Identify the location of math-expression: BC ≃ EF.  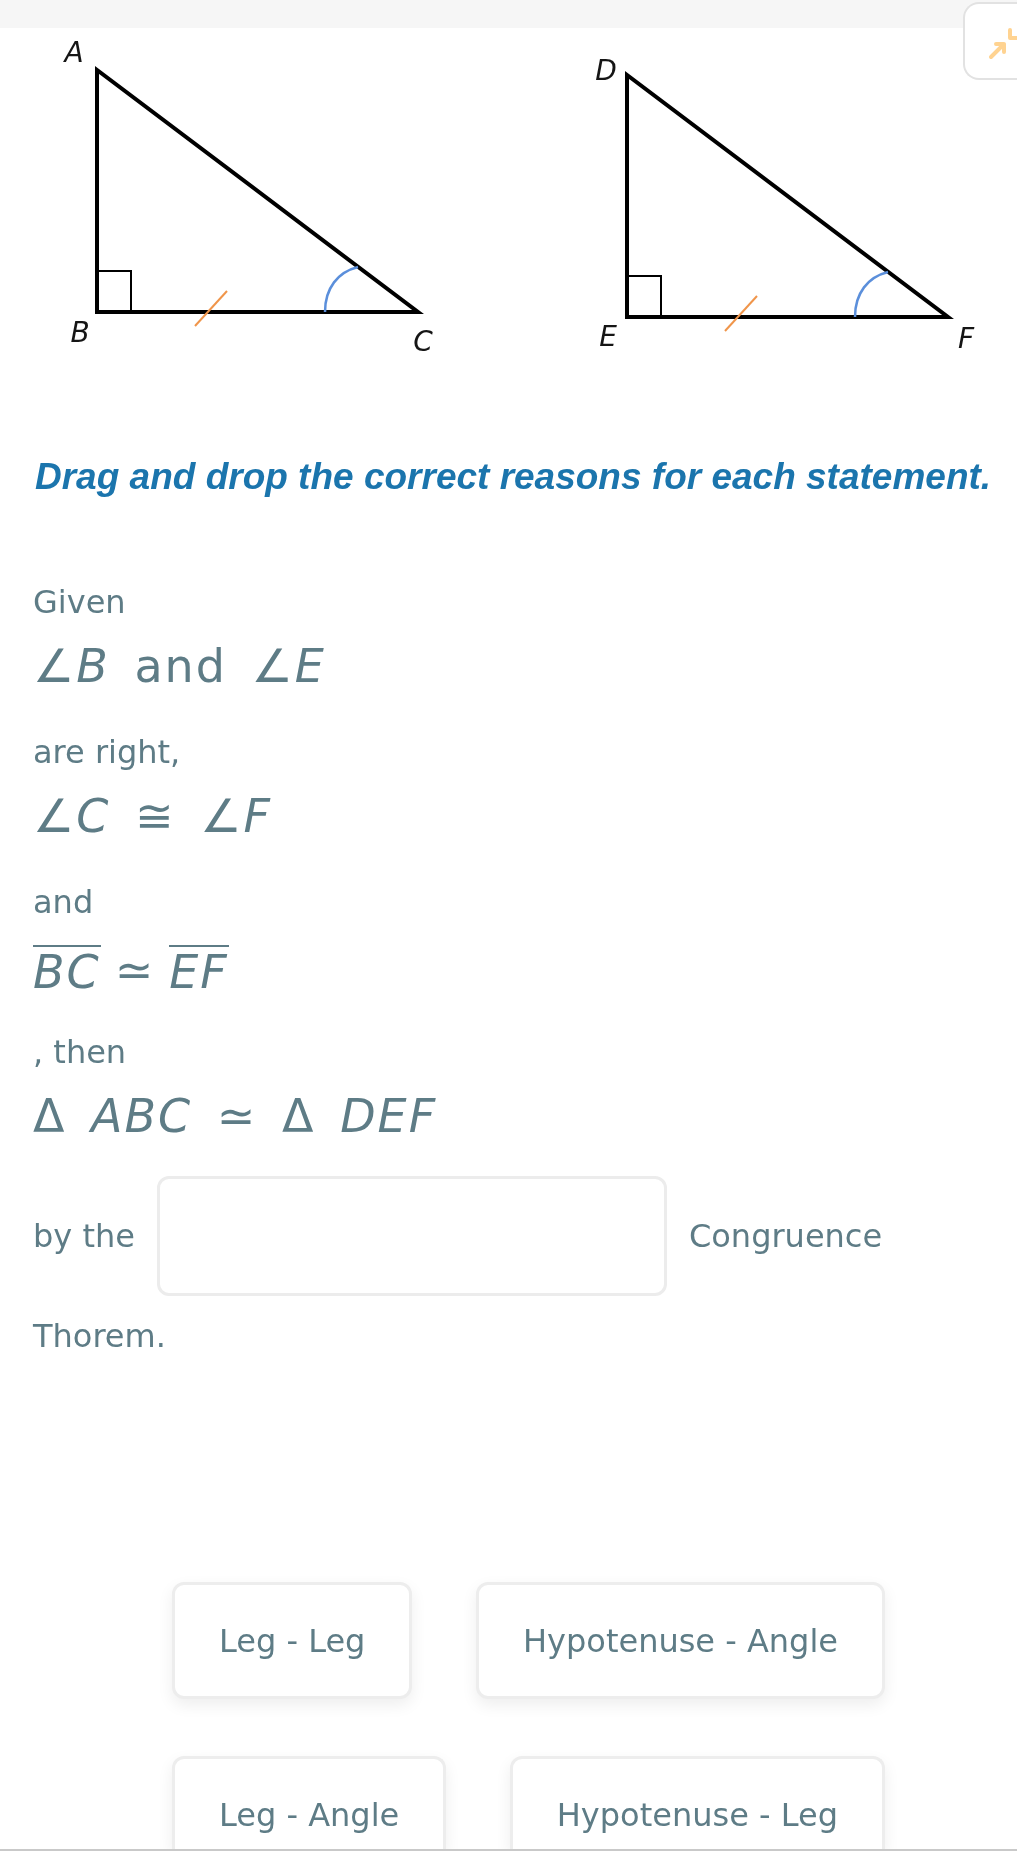
(131, 971).